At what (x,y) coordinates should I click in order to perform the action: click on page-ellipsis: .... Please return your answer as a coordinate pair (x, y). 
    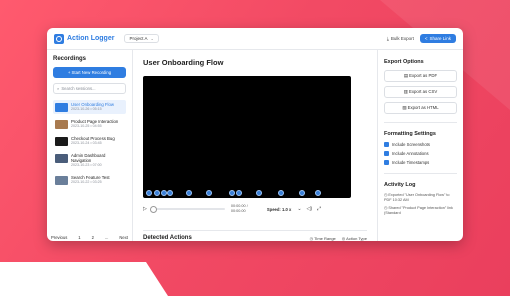
    Looking at the image, I should click on (106, 237).